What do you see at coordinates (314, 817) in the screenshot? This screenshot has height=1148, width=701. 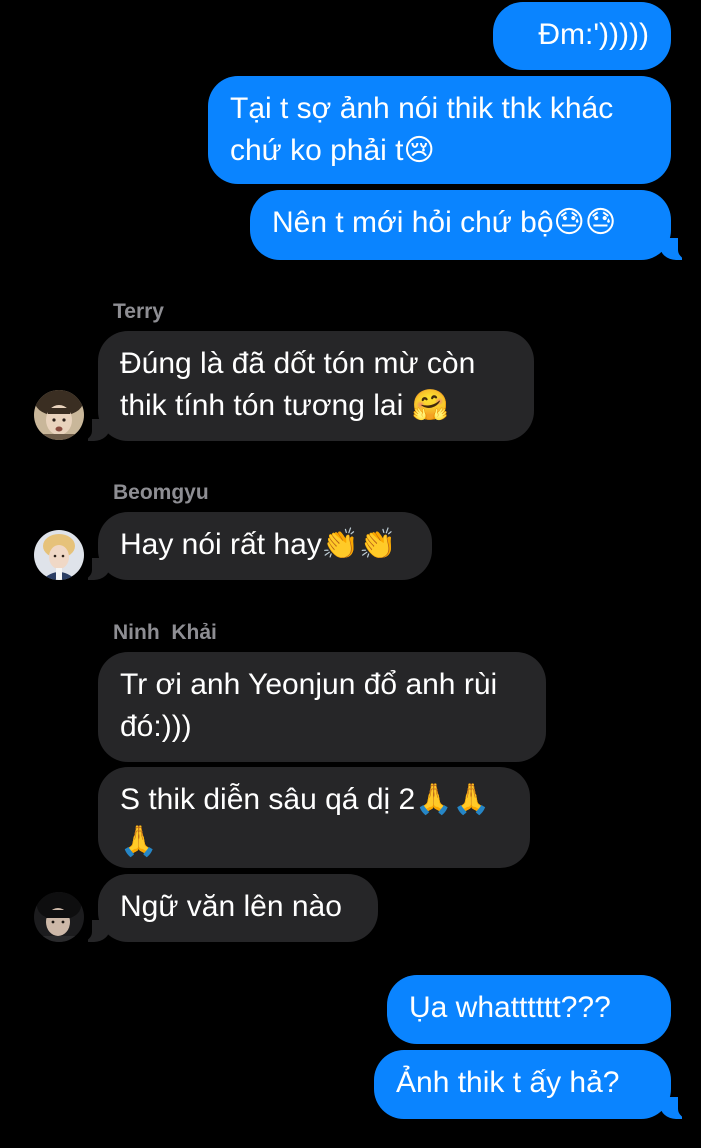 I see `incoming-message-bubble: S thik diễn sâu qá dị 2🙏🙏 🙏` at bounding box center [314, 817].